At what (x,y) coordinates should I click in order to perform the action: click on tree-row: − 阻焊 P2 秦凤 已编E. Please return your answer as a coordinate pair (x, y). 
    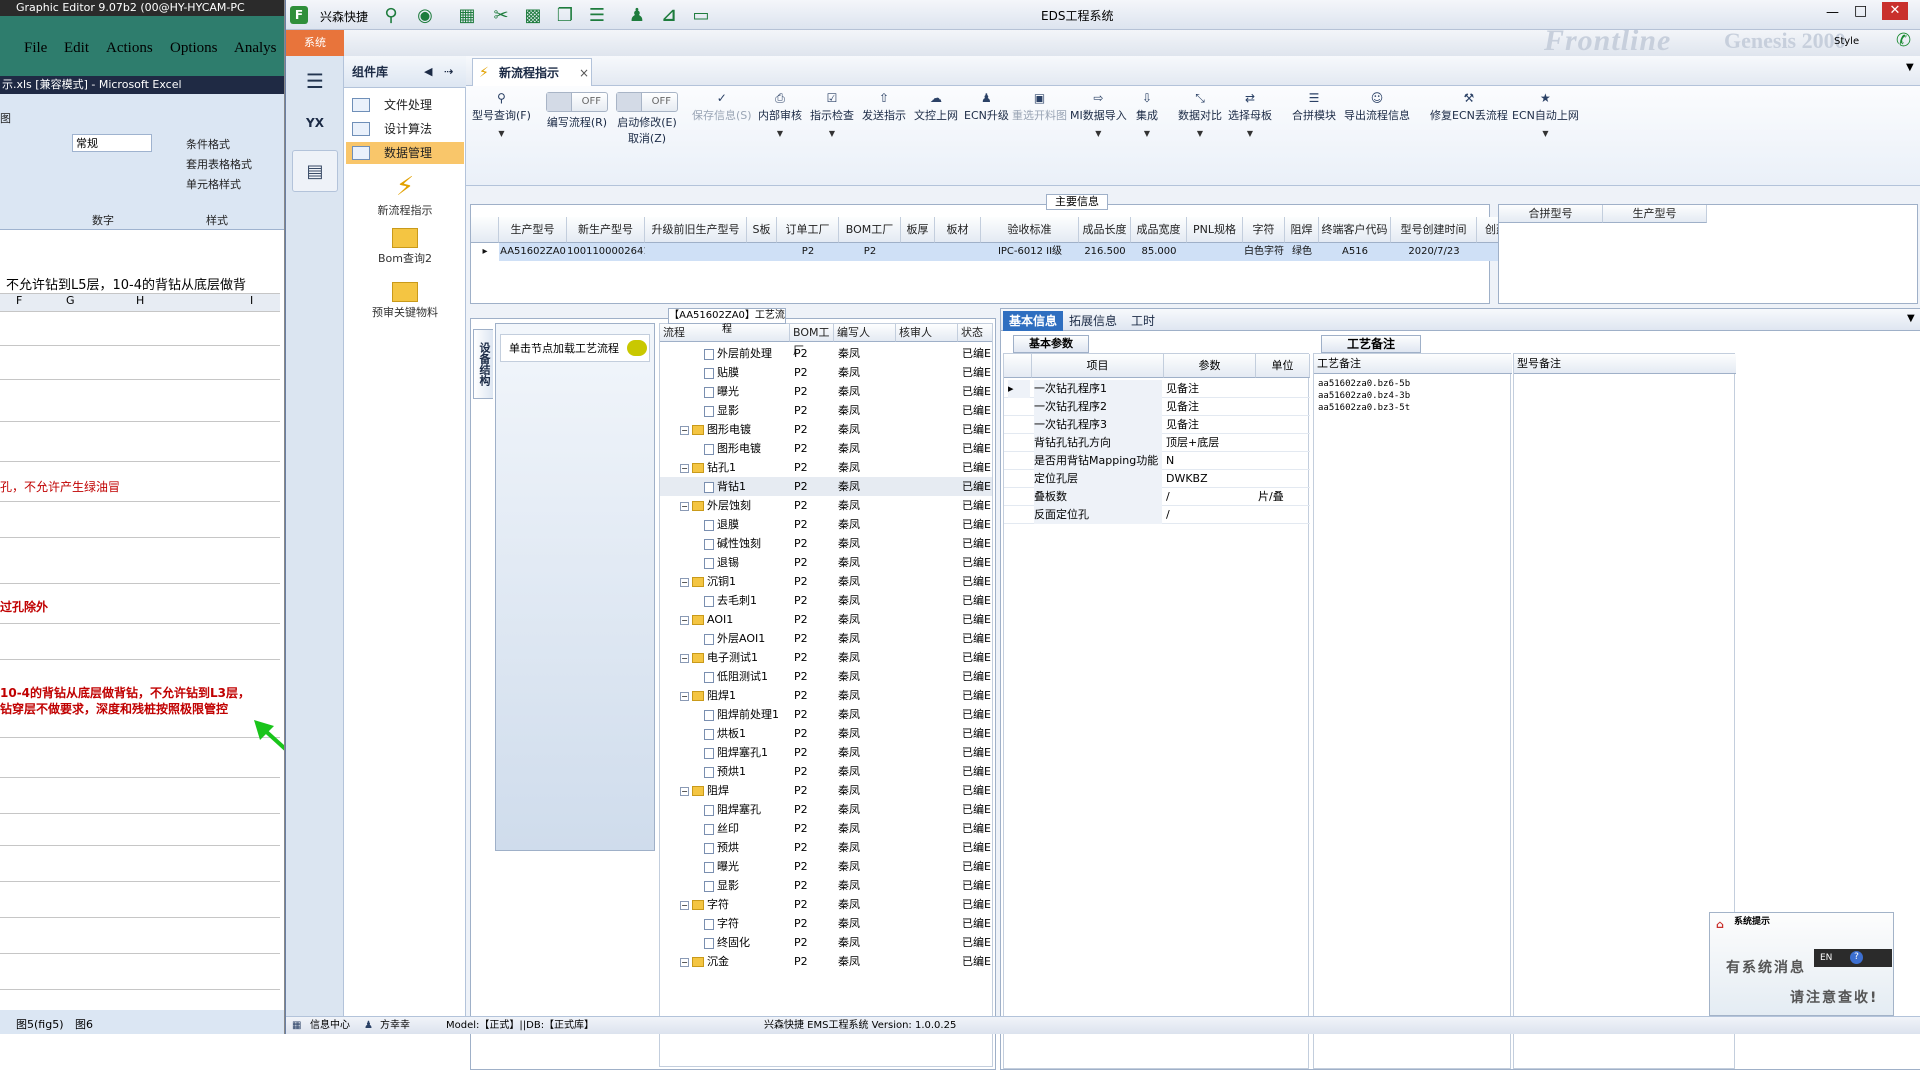
    Looking at the image, I should click on (826, 790).